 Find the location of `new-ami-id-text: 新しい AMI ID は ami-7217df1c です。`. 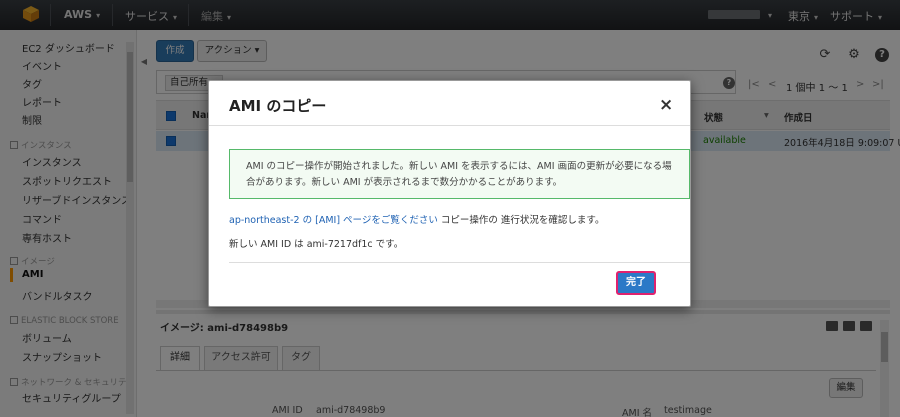

new-ami-id-text: 新しい AMI ID は ami-7217df1c です。 is located at coordinates (316, 244).